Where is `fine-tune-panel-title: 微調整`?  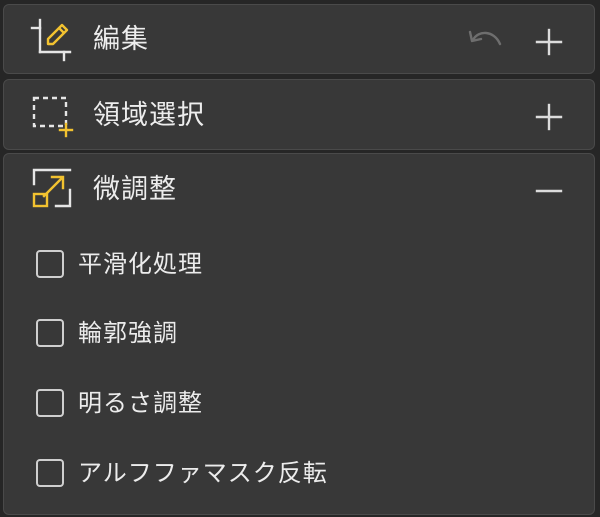 fine-tune-panel-title: 微調整 is located at coordinates (135, 189).